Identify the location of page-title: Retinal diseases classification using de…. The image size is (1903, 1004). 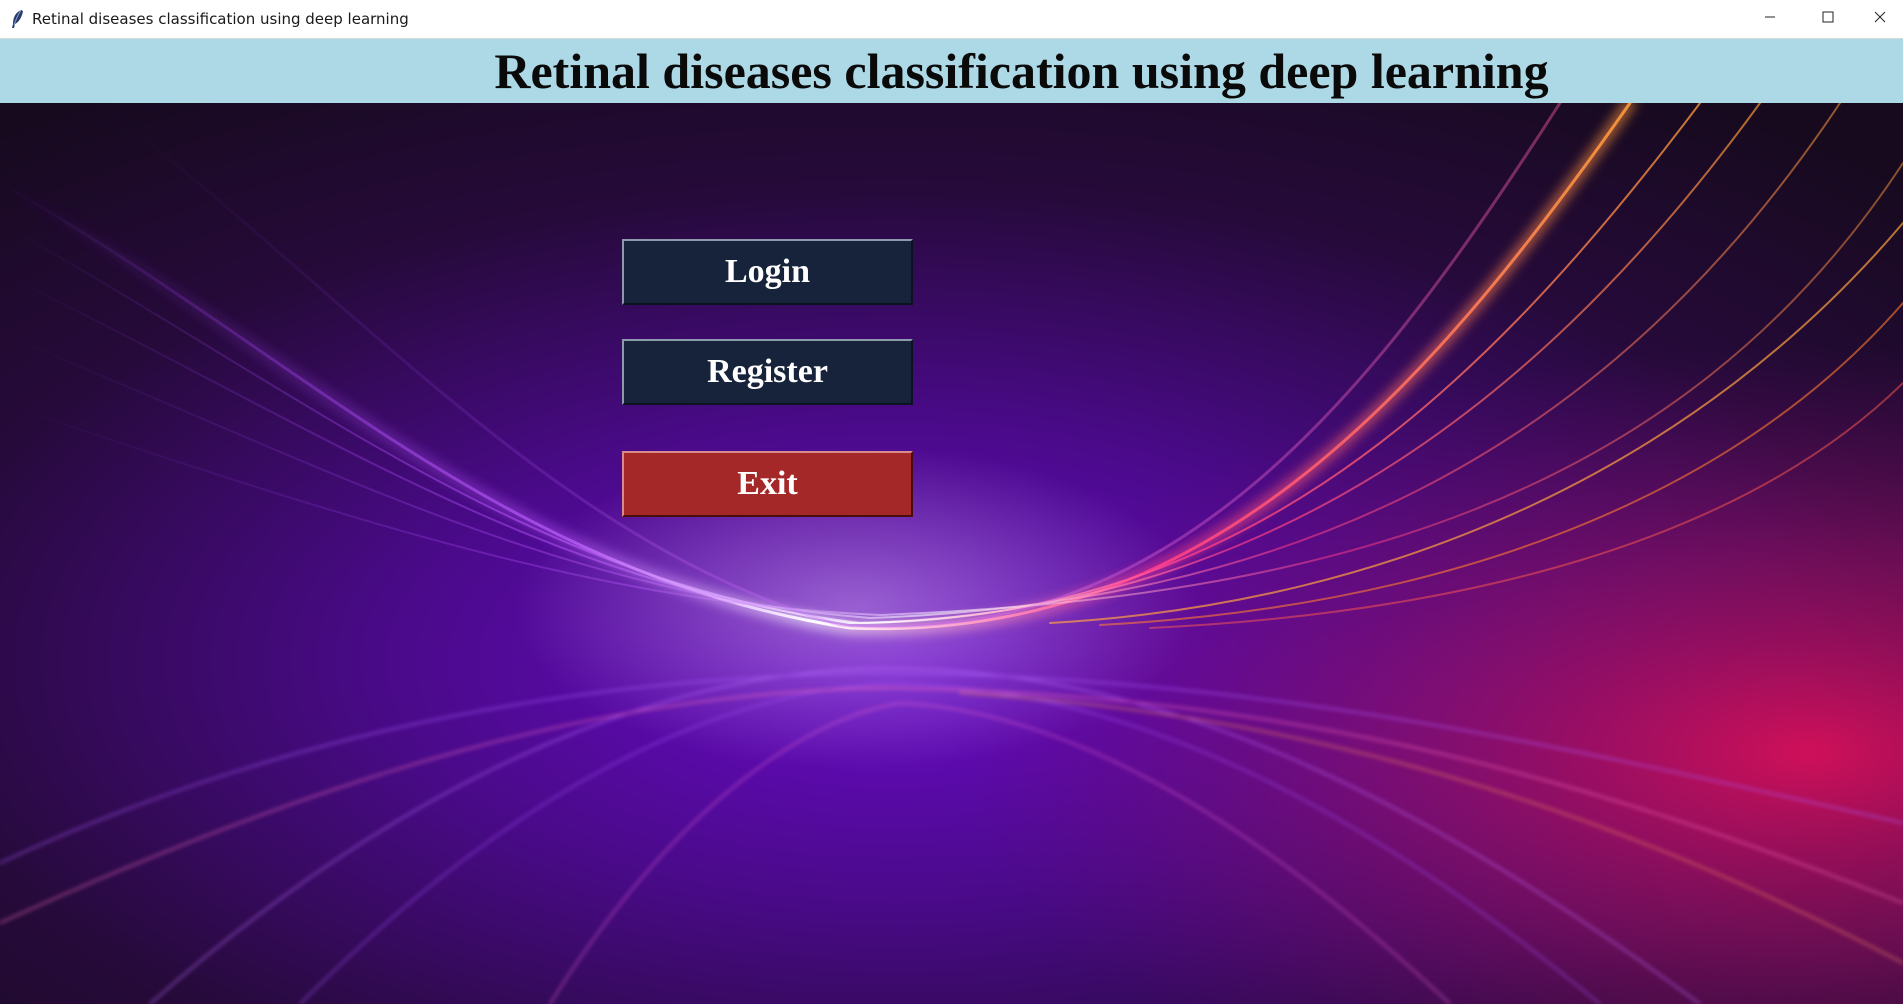
(1021, 71).